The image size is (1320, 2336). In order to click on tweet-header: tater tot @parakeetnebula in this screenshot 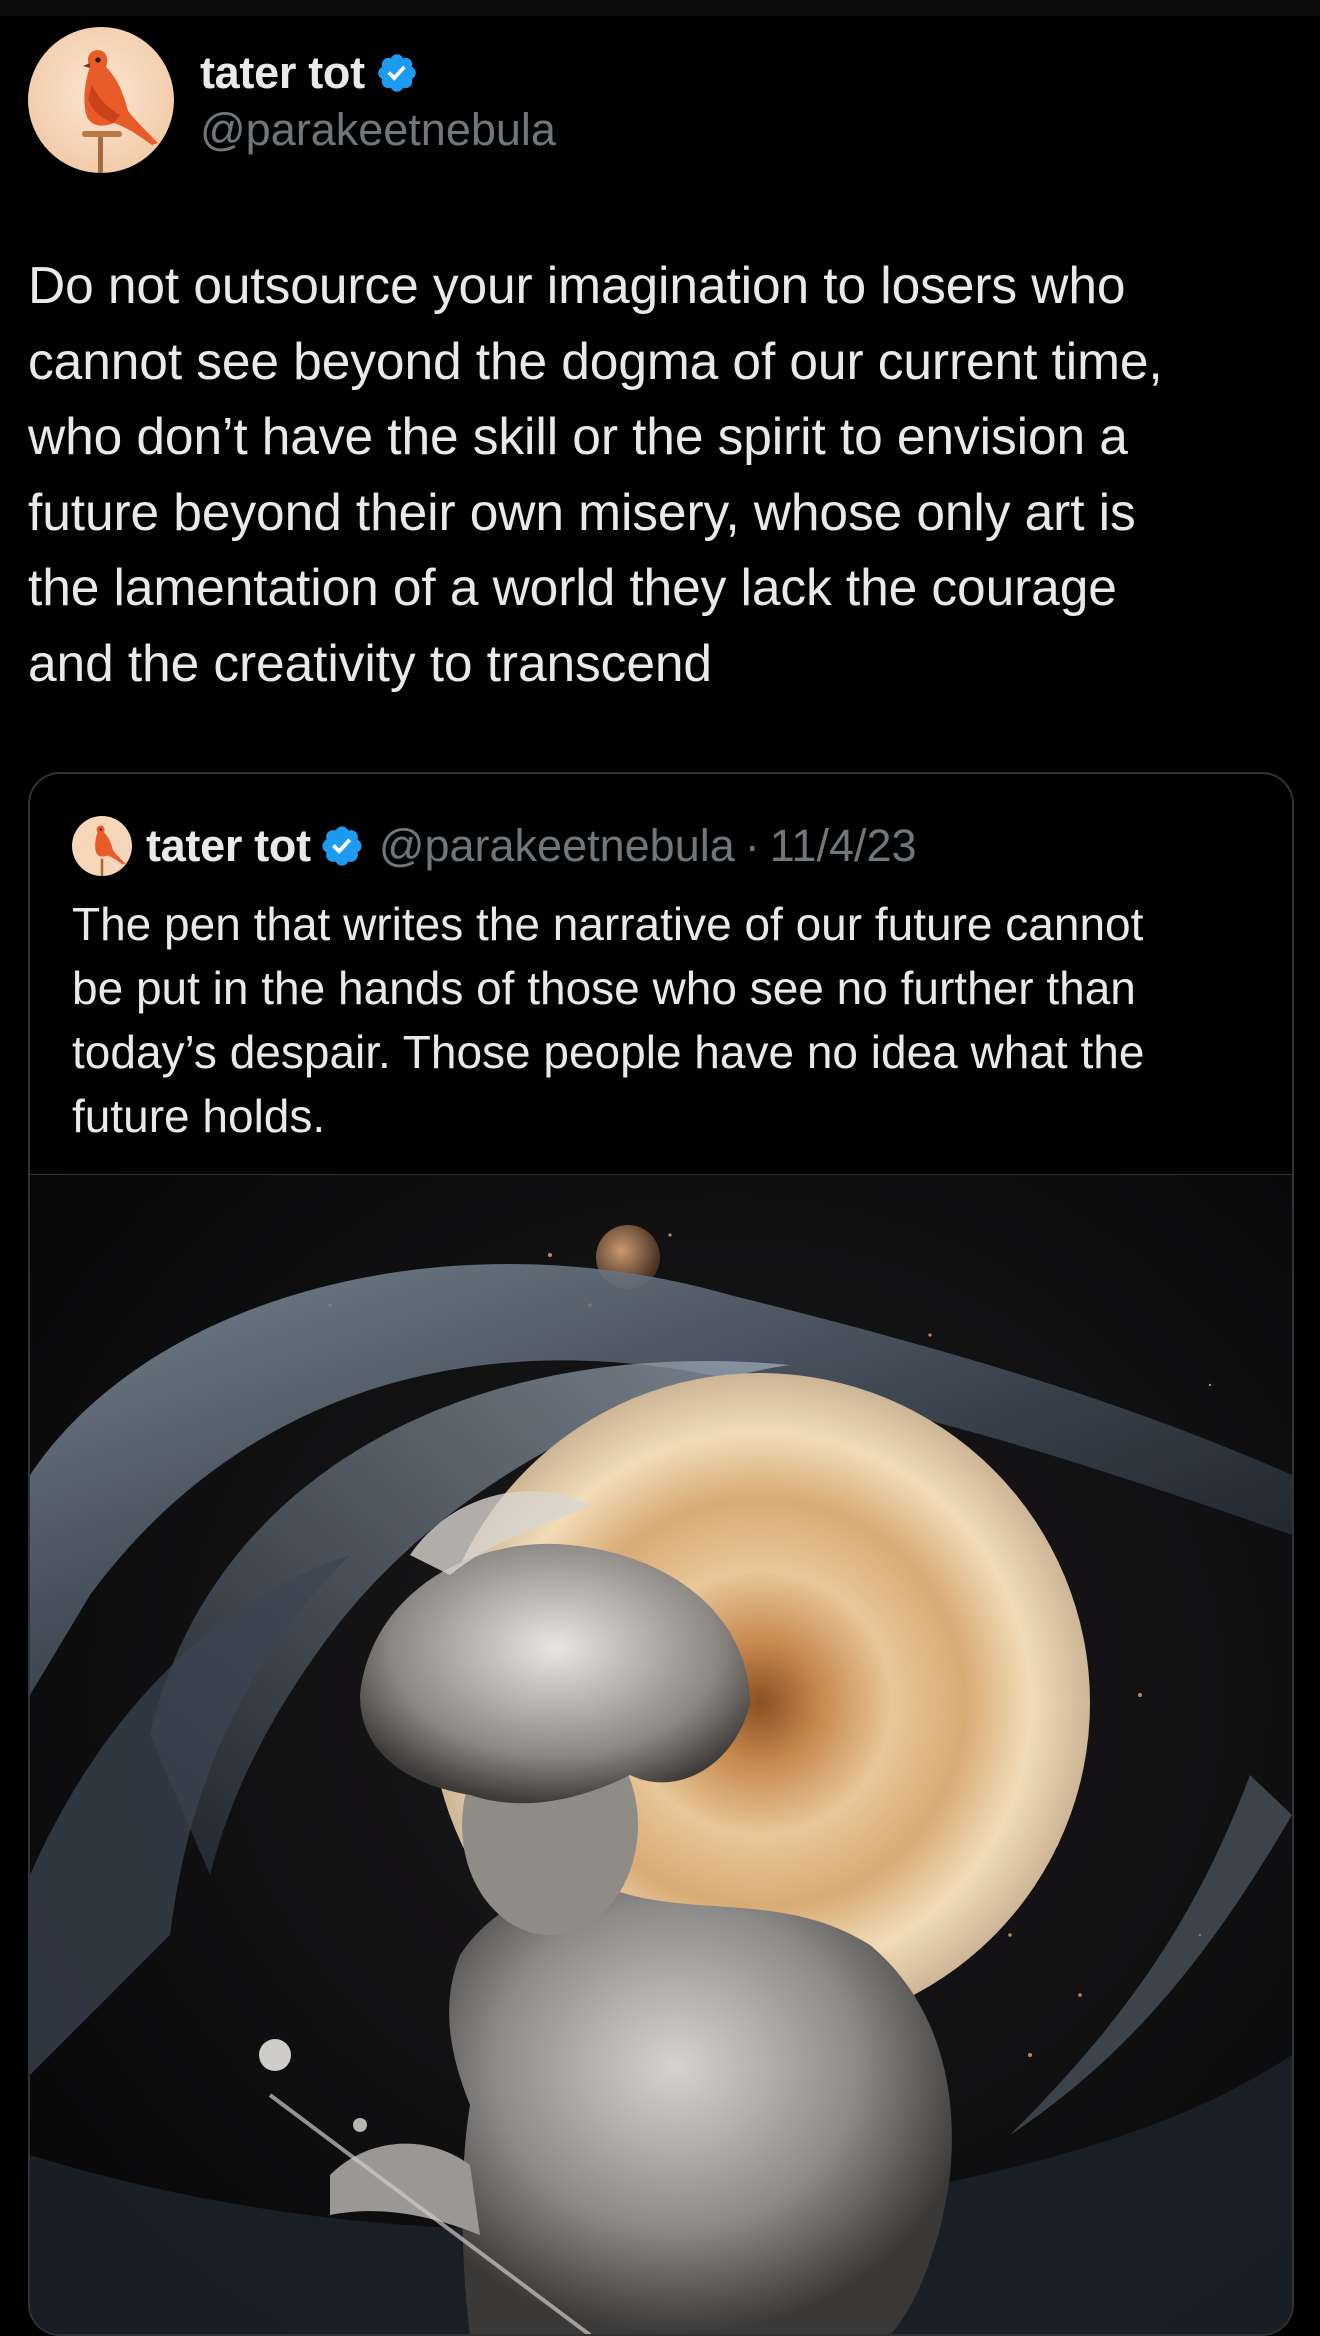, I will do `click(292, 100)`.